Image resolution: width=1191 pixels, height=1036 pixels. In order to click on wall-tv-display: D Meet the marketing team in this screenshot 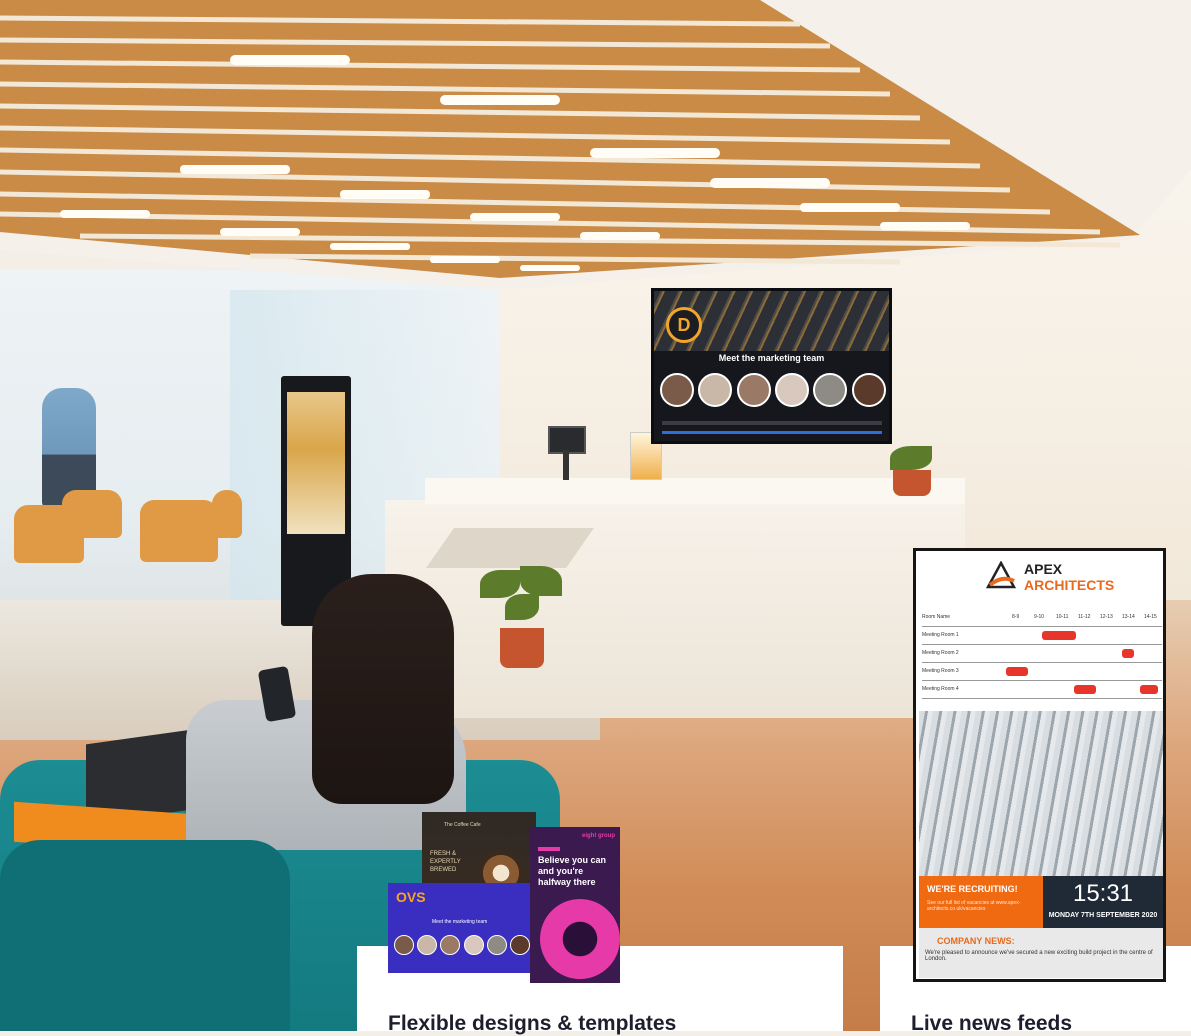, I will do `click(771, 366)`.